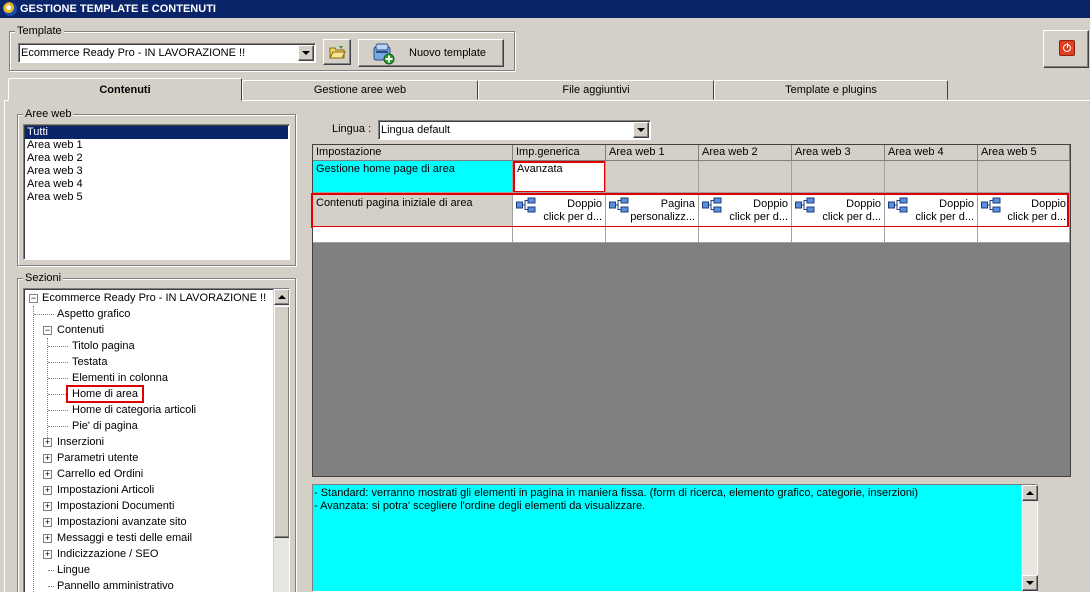  Describe the element at coordinates (1029, 538) in the screenshot. I see `memo-scrollbar` at that location.